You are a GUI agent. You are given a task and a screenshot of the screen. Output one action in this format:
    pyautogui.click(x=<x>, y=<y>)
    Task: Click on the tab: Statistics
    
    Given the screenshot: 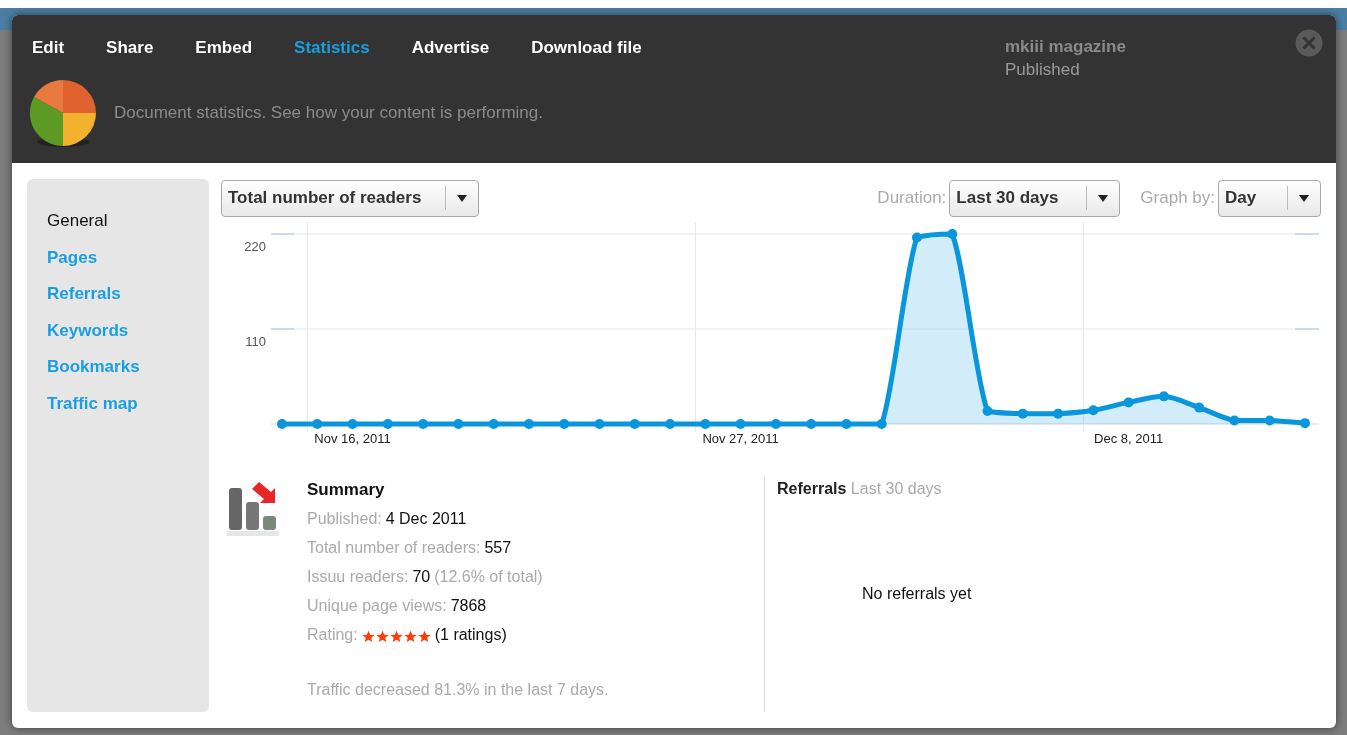 What is the action you would take?
    pyautogui.click(x=332, y=48)
    